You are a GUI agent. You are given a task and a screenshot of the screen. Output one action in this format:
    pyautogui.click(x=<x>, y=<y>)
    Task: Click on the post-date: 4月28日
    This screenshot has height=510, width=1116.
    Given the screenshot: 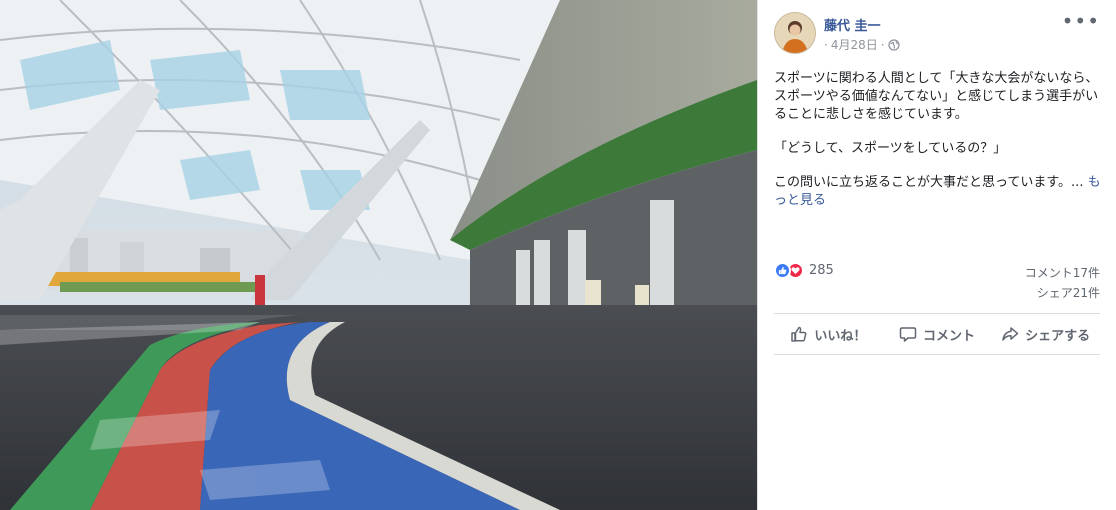 What is the action you would take?
    pyautogui.click(x=854, y=44)
    